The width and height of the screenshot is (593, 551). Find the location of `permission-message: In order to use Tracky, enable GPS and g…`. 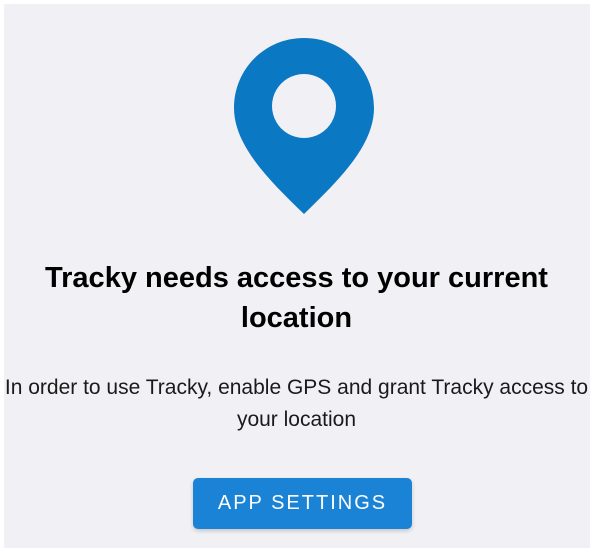

permission-message: In order to use Tracky, enable GPS and g… is located at coordinates (296, 403).